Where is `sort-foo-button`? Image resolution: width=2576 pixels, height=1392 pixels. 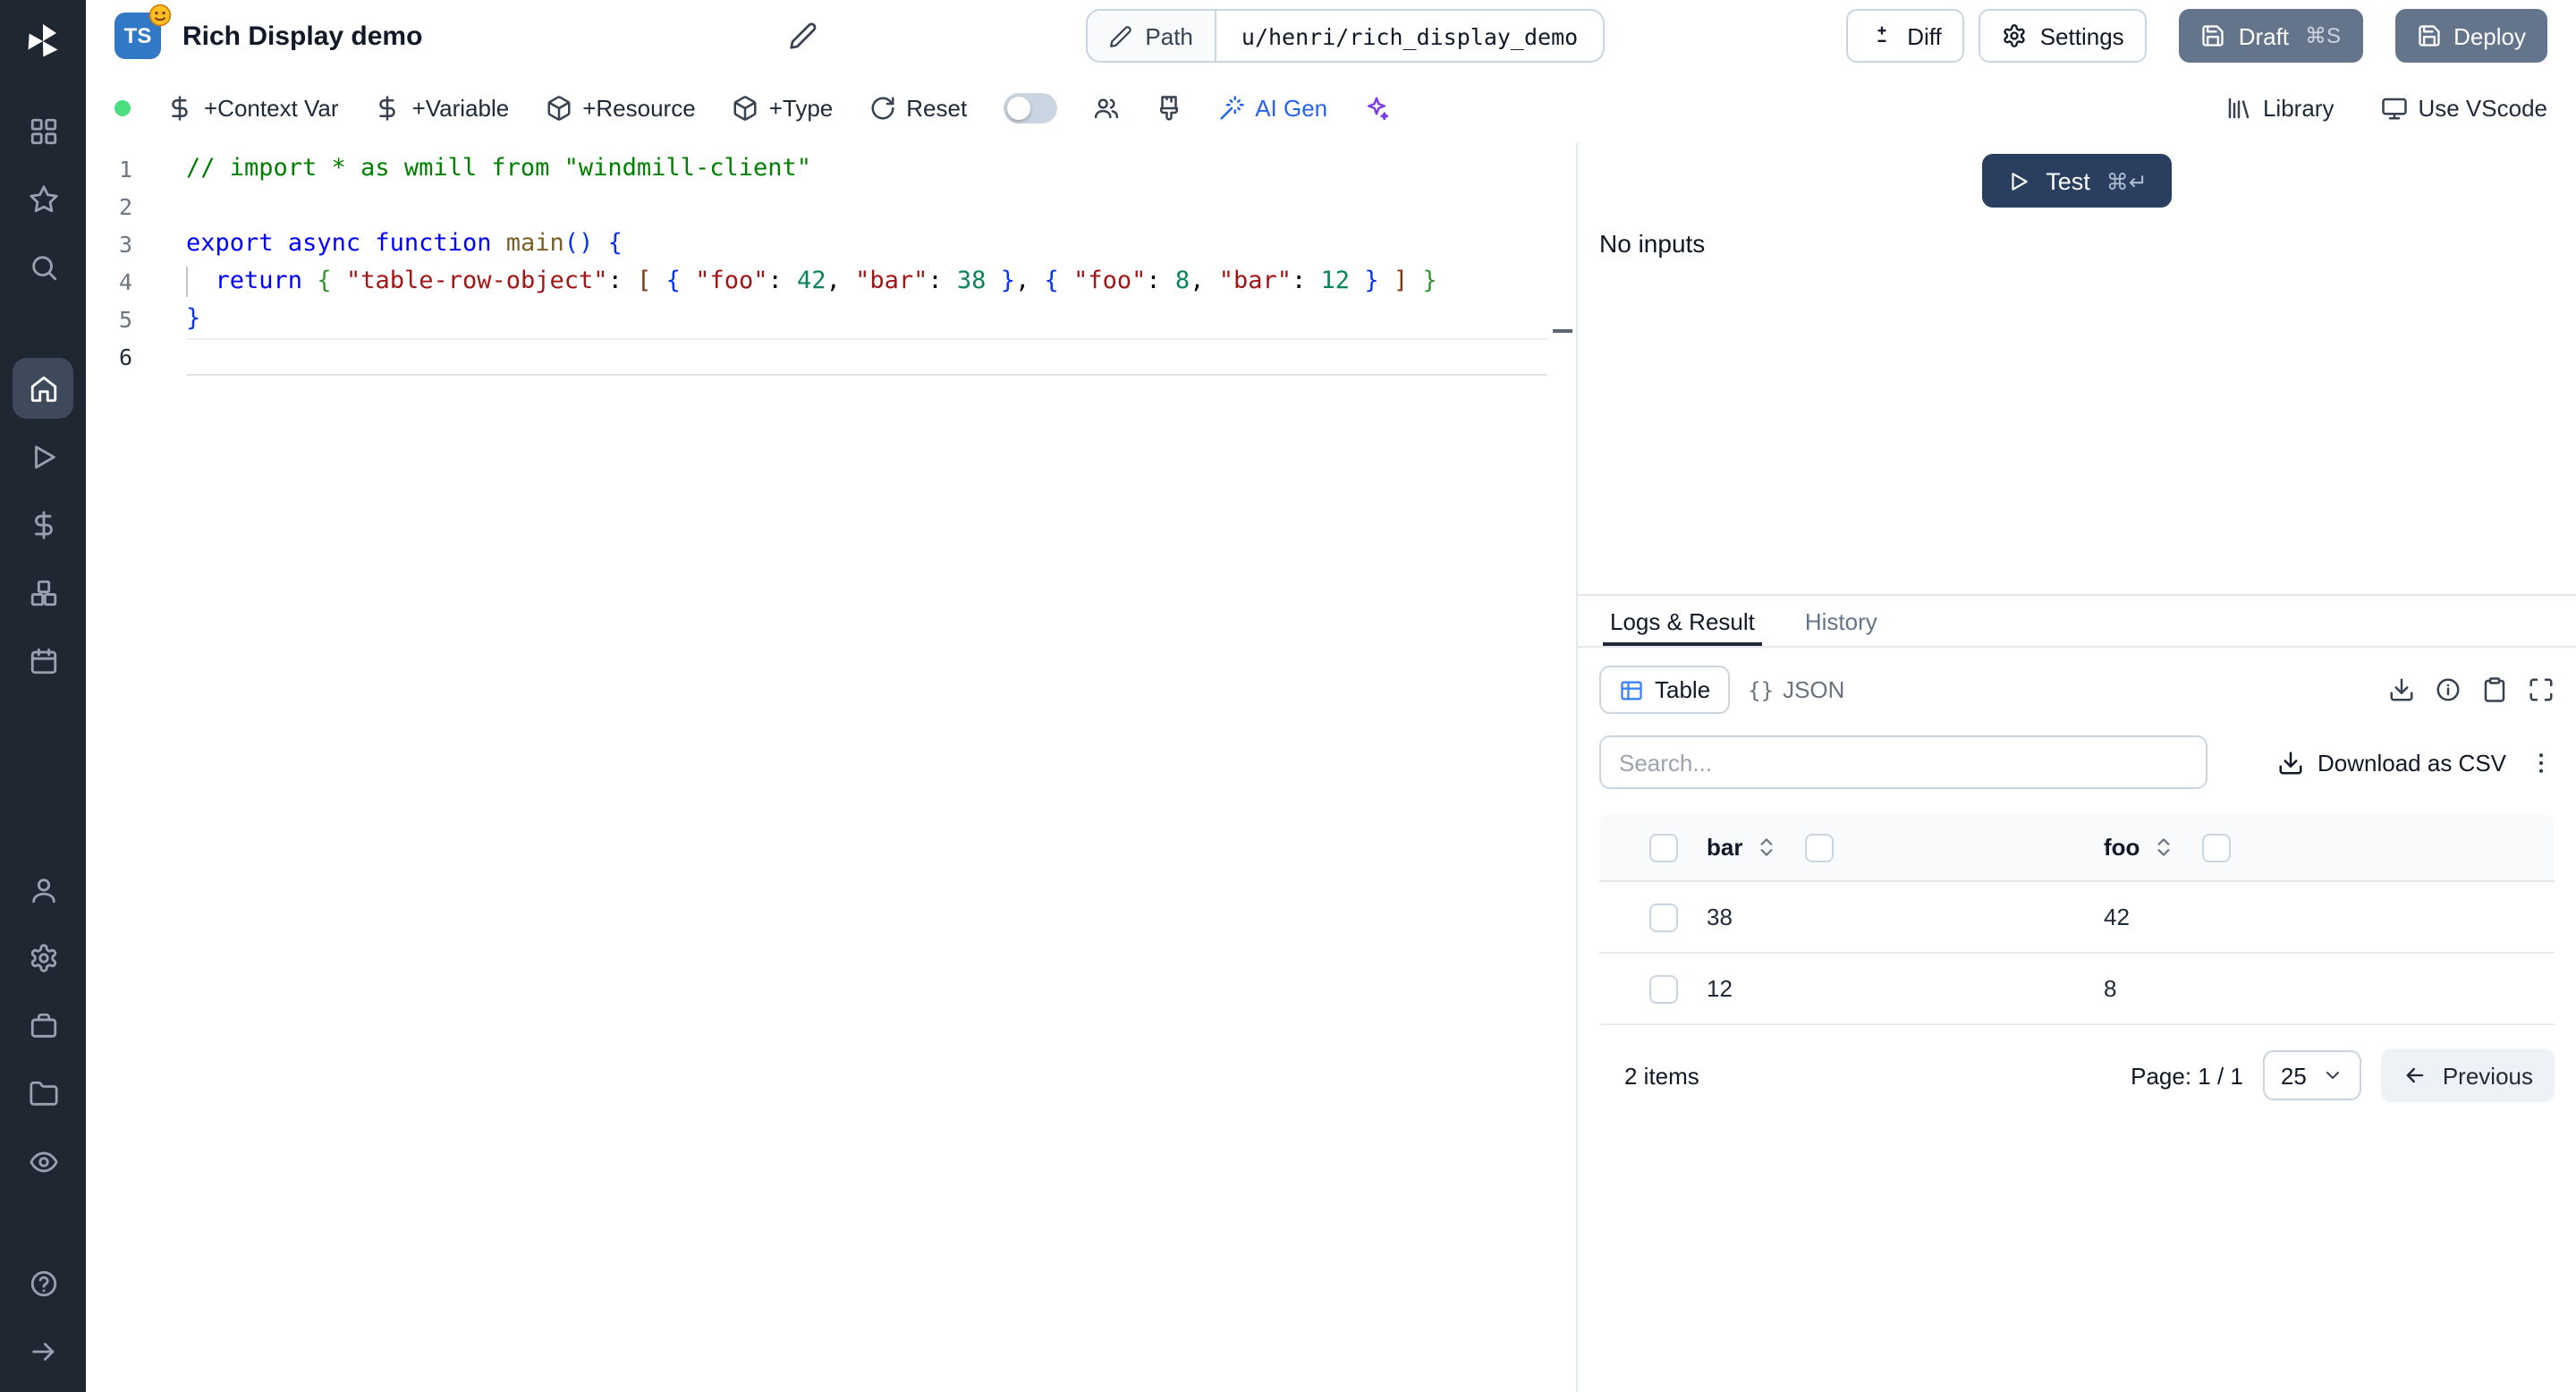
sort-foo-button is located at coordinates (2163, 847).